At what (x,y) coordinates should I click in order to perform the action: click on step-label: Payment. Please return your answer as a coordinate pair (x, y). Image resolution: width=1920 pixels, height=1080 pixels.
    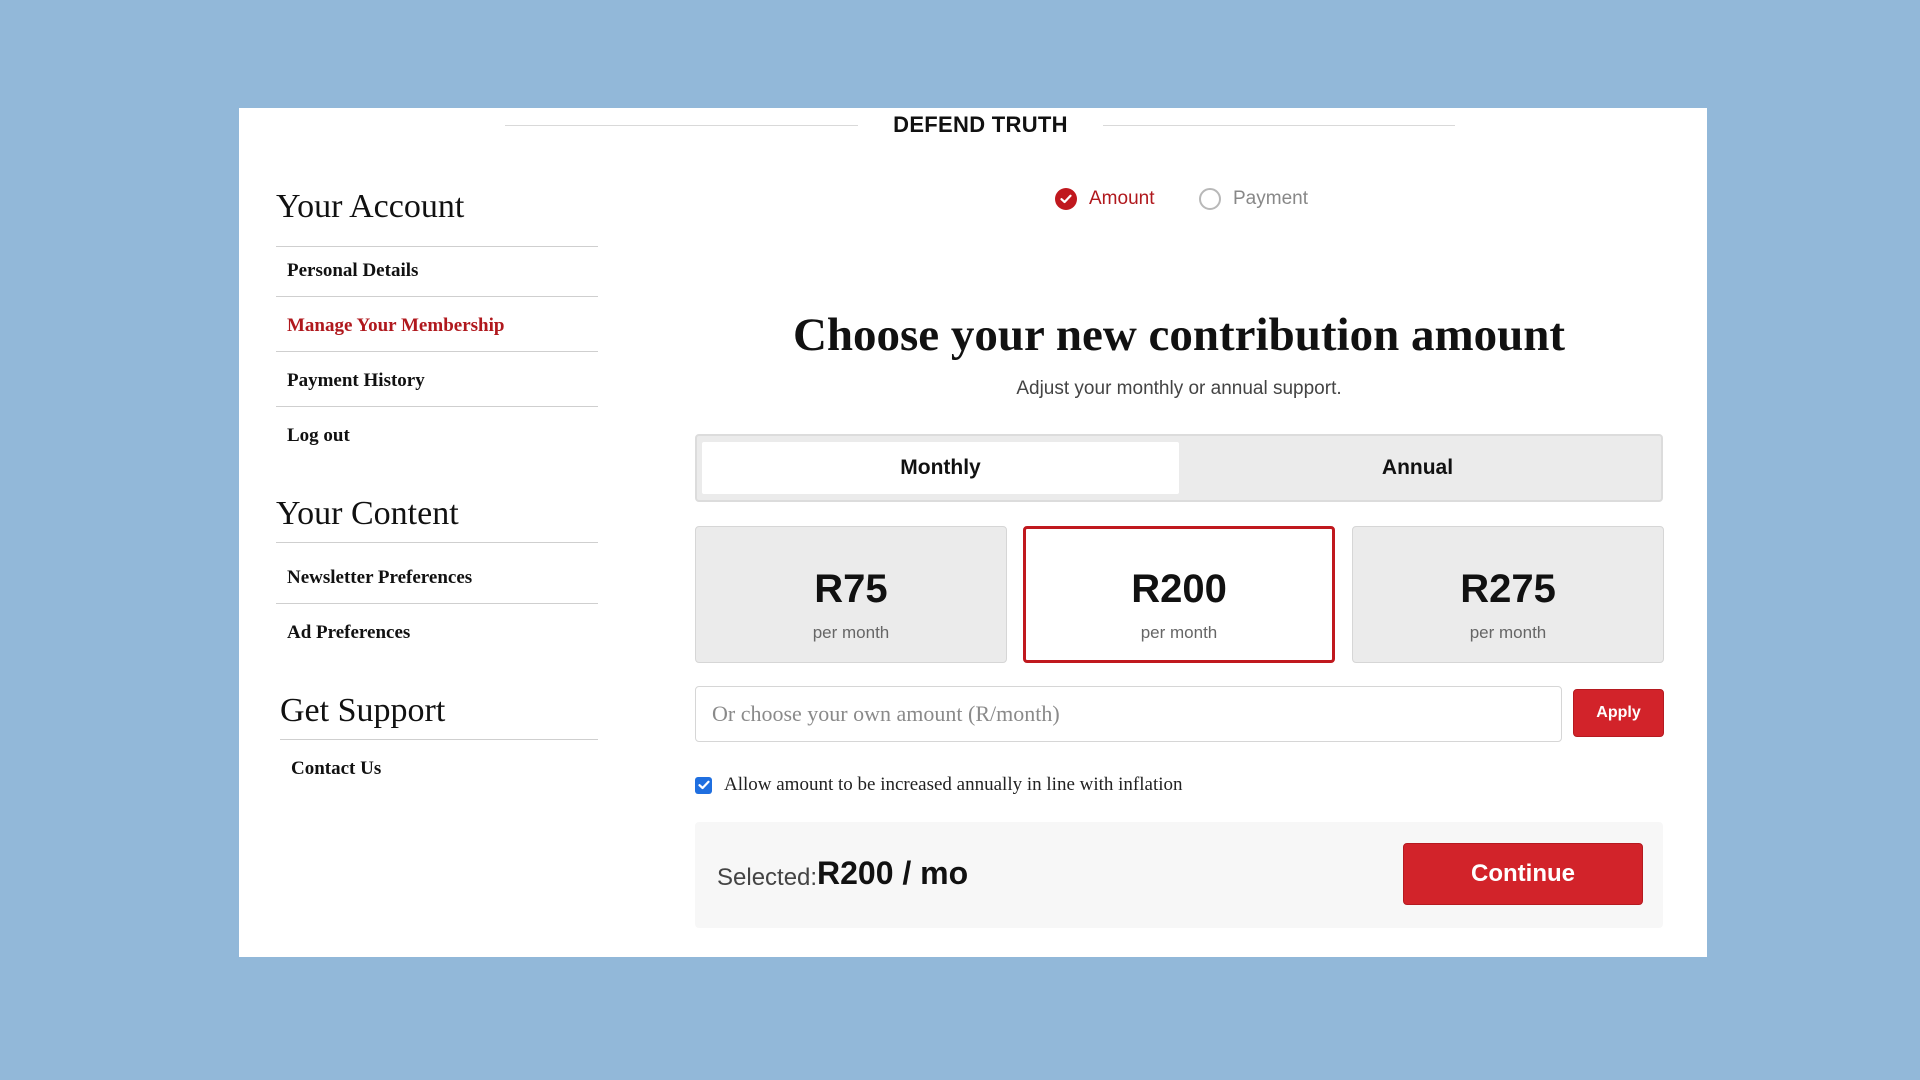
    Looking at the image, I should click on (1270, 198).